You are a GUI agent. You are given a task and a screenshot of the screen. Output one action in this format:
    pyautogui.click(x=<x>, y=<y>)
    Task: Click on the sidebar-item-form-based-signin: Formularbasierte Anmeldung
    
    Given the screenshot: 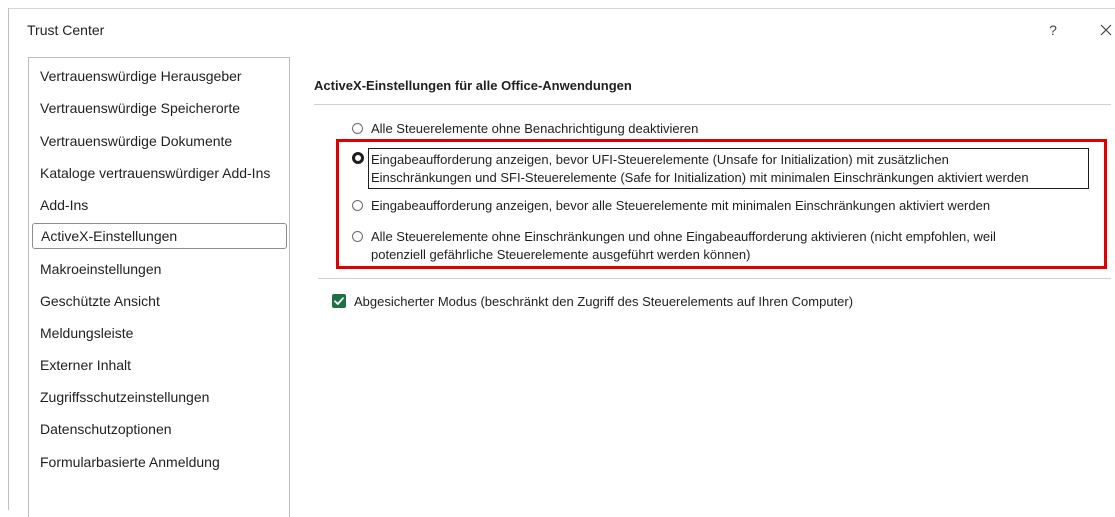 What is the action you would take?
    pyautogui.click(x=159, y=462)
    